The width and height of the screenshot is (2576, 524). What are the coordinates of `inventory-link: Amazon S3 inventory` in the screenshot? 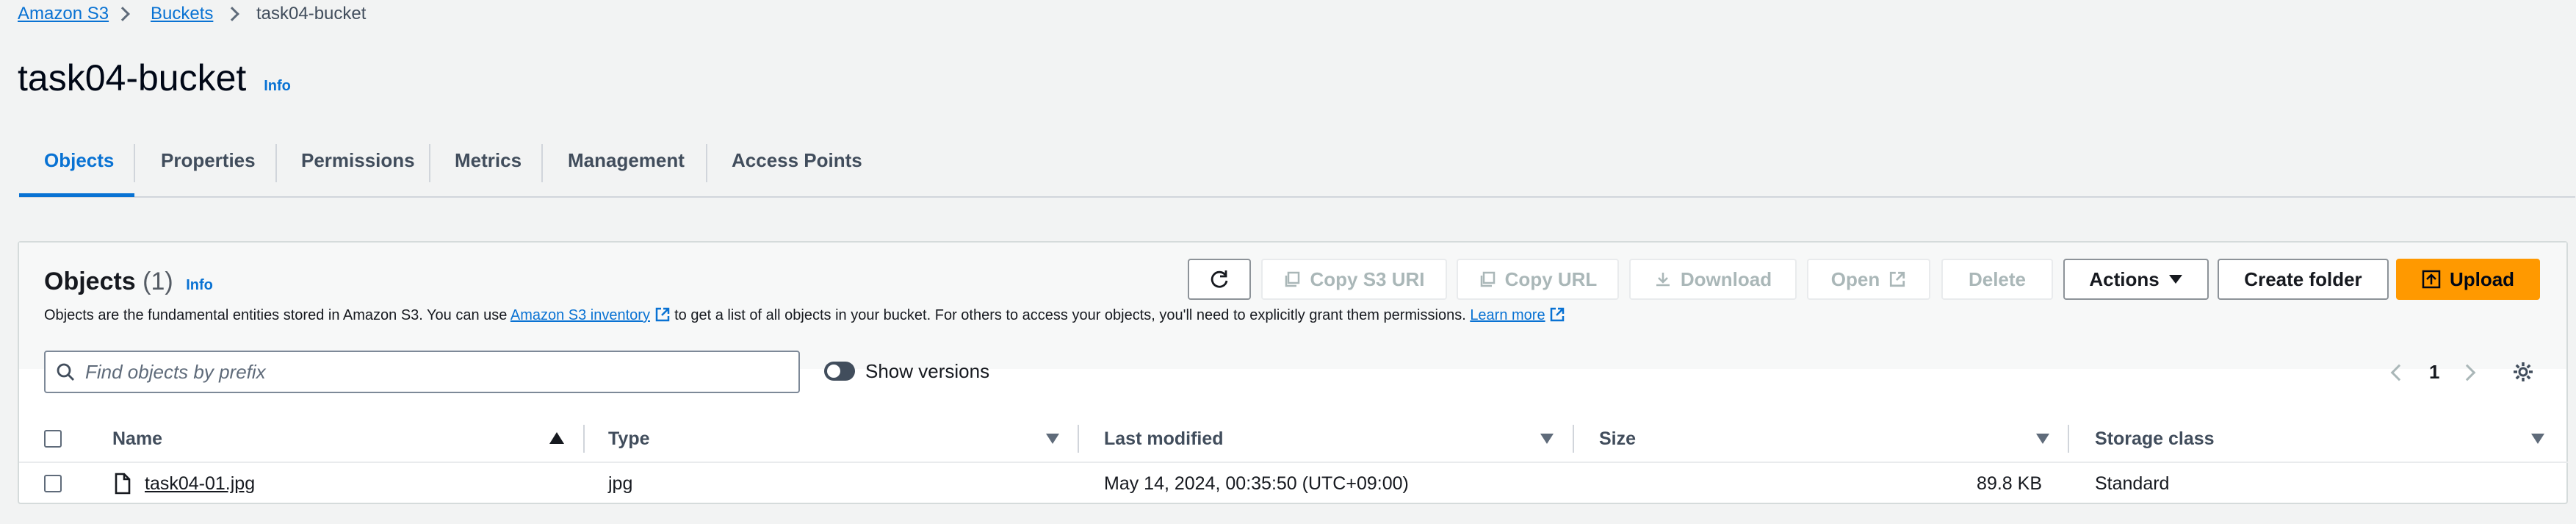 It's located at (580, 315).